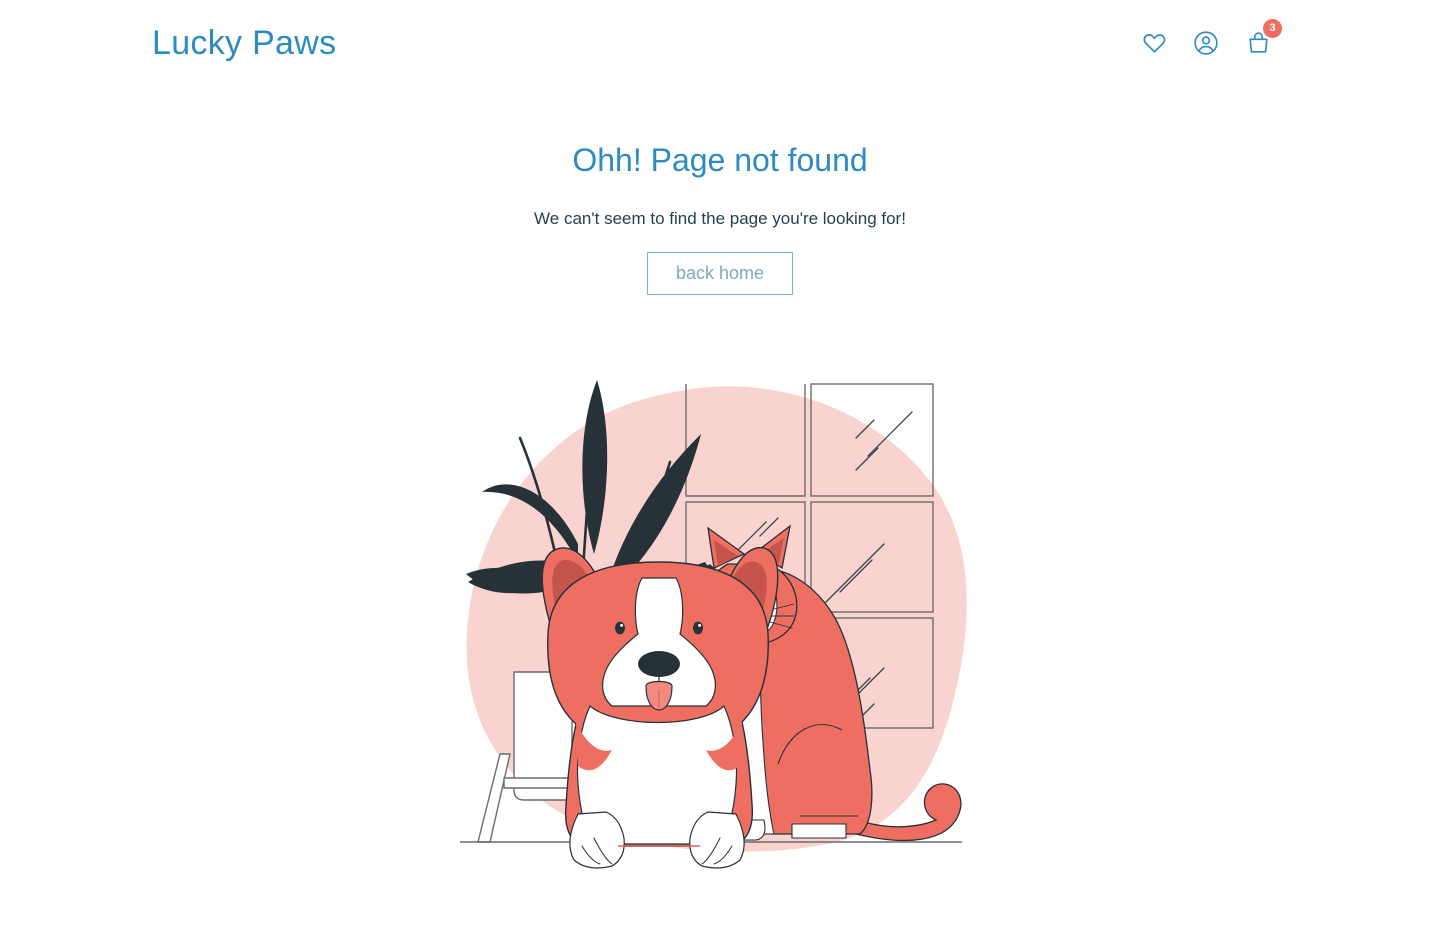 The width and height of the screenshot is (1440, 933). Describe the element at coordinates (244, 43) in the screenshot. I see `brand-logo: Lucky Paws` at that location.